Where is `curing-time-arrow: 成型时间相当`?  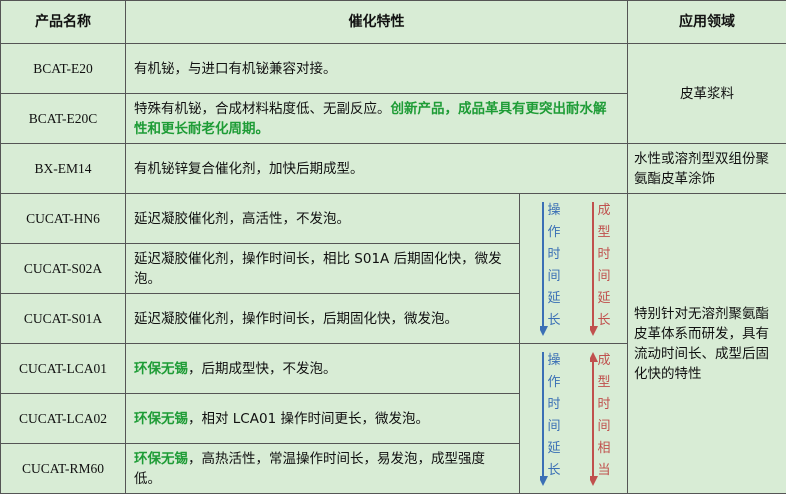 curing-time-arrow: 成型时间相当 is located at coordinates (602, 418).